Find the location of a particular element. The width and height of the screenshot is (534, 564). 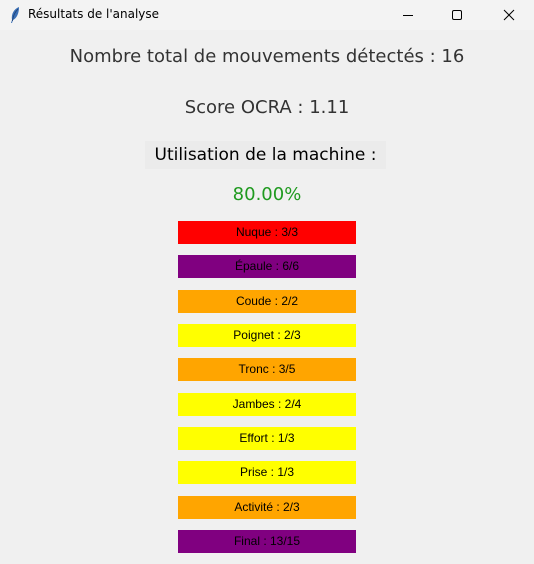

feather-icon is located at coordinates (15, 15).